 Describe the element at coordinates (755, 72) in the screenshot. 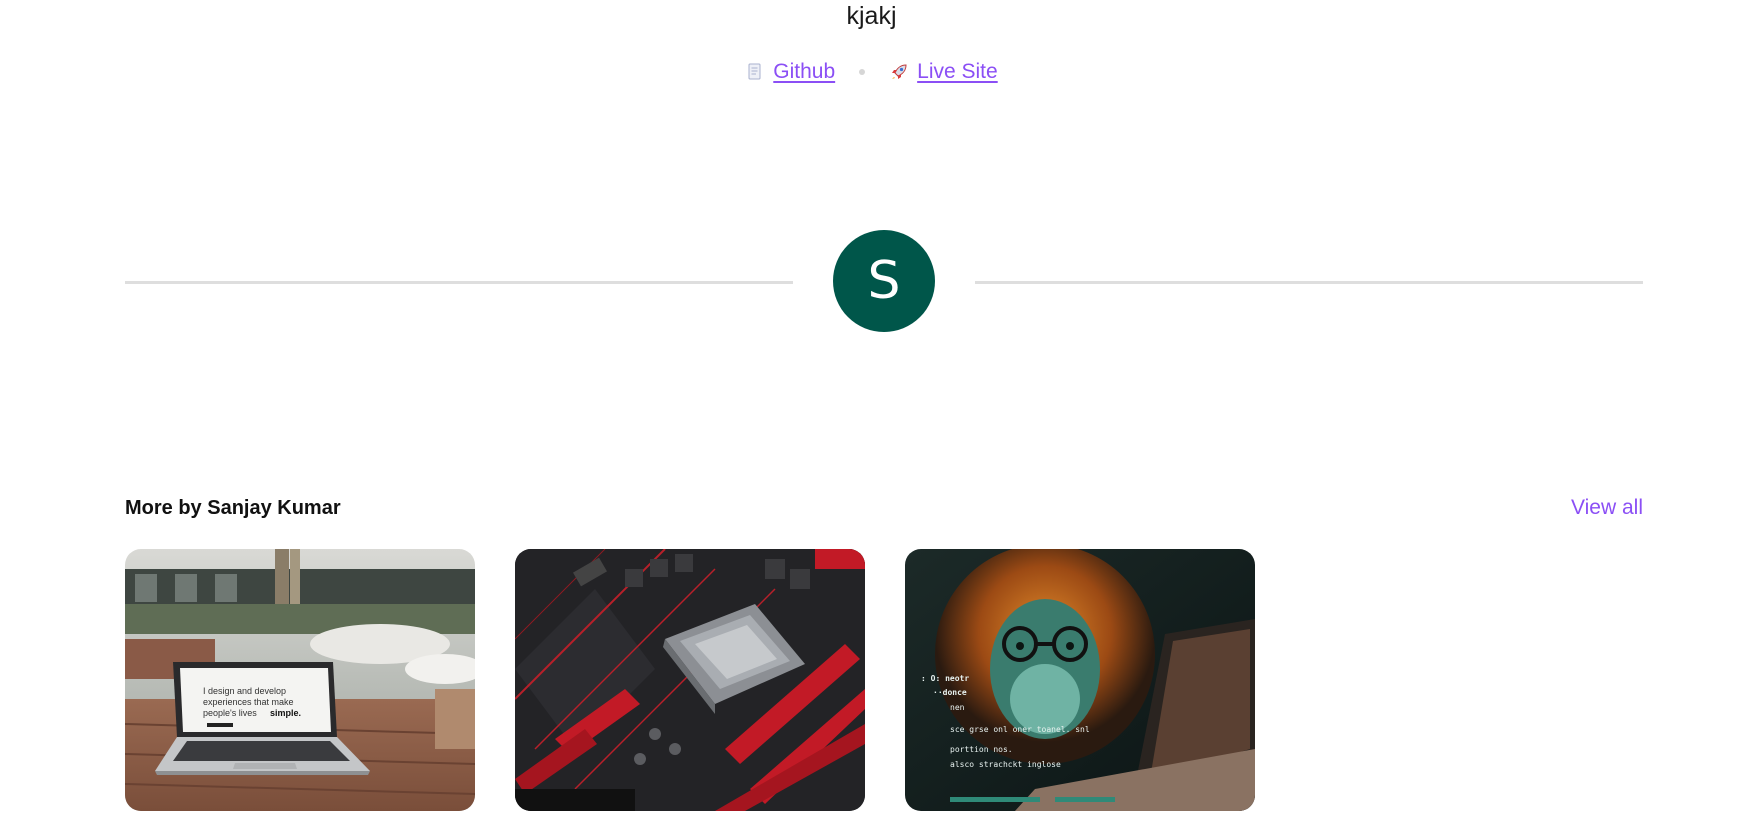

I see `document-icon` at that location.